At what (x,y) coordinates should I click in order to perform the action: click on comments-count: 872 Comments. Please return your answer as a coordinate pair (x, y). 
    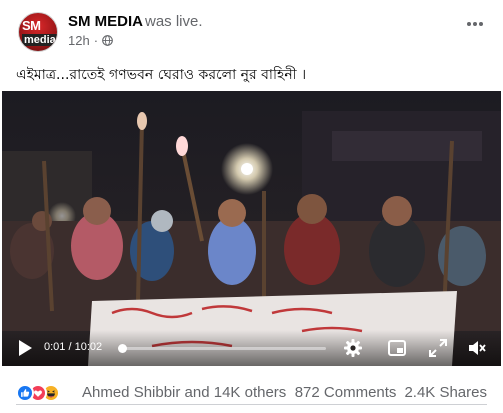
    Looking at the image, I should click on (346, 392).